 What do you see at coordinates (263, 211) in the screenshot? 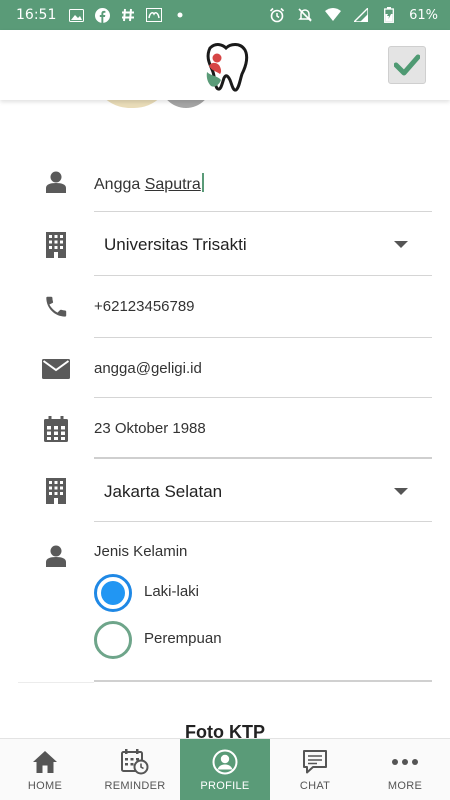
I see `name-divider` at bounding box center [263, 211].